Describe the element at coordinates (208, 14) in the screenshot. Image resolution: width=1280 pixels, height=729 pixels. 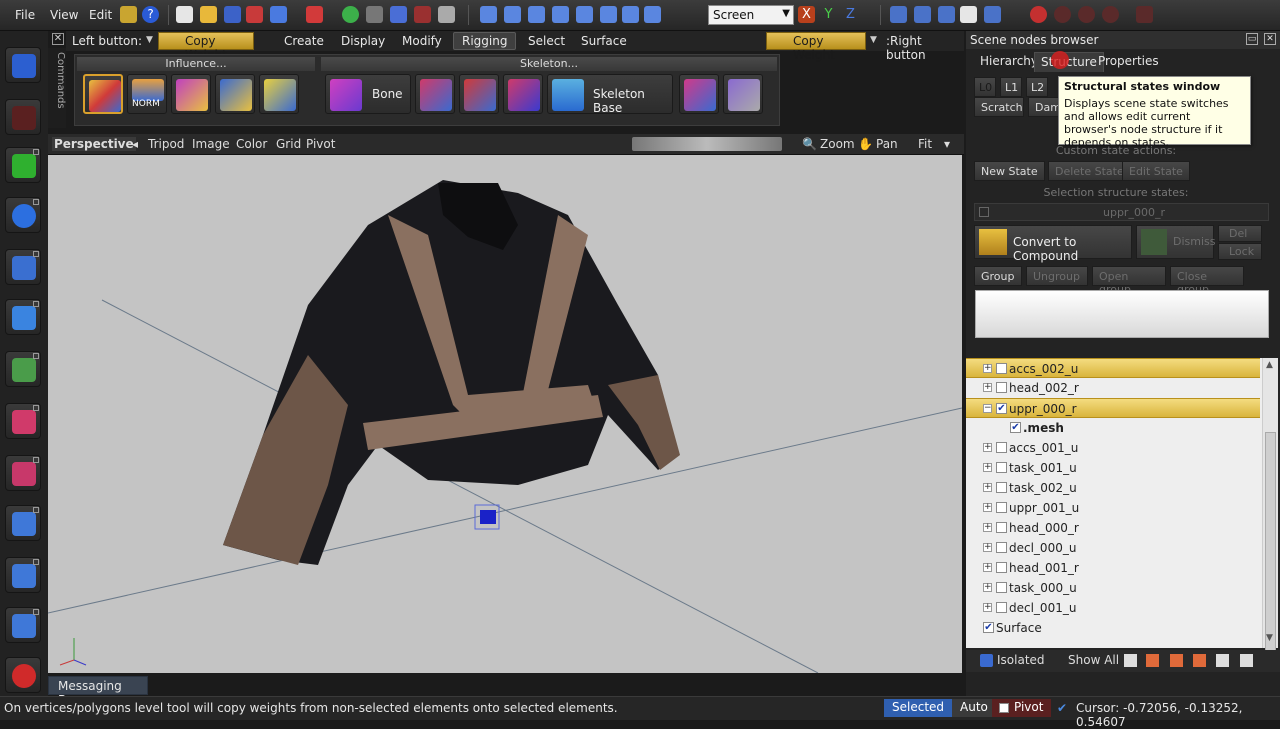
I see `open-folder-icon` at that location.